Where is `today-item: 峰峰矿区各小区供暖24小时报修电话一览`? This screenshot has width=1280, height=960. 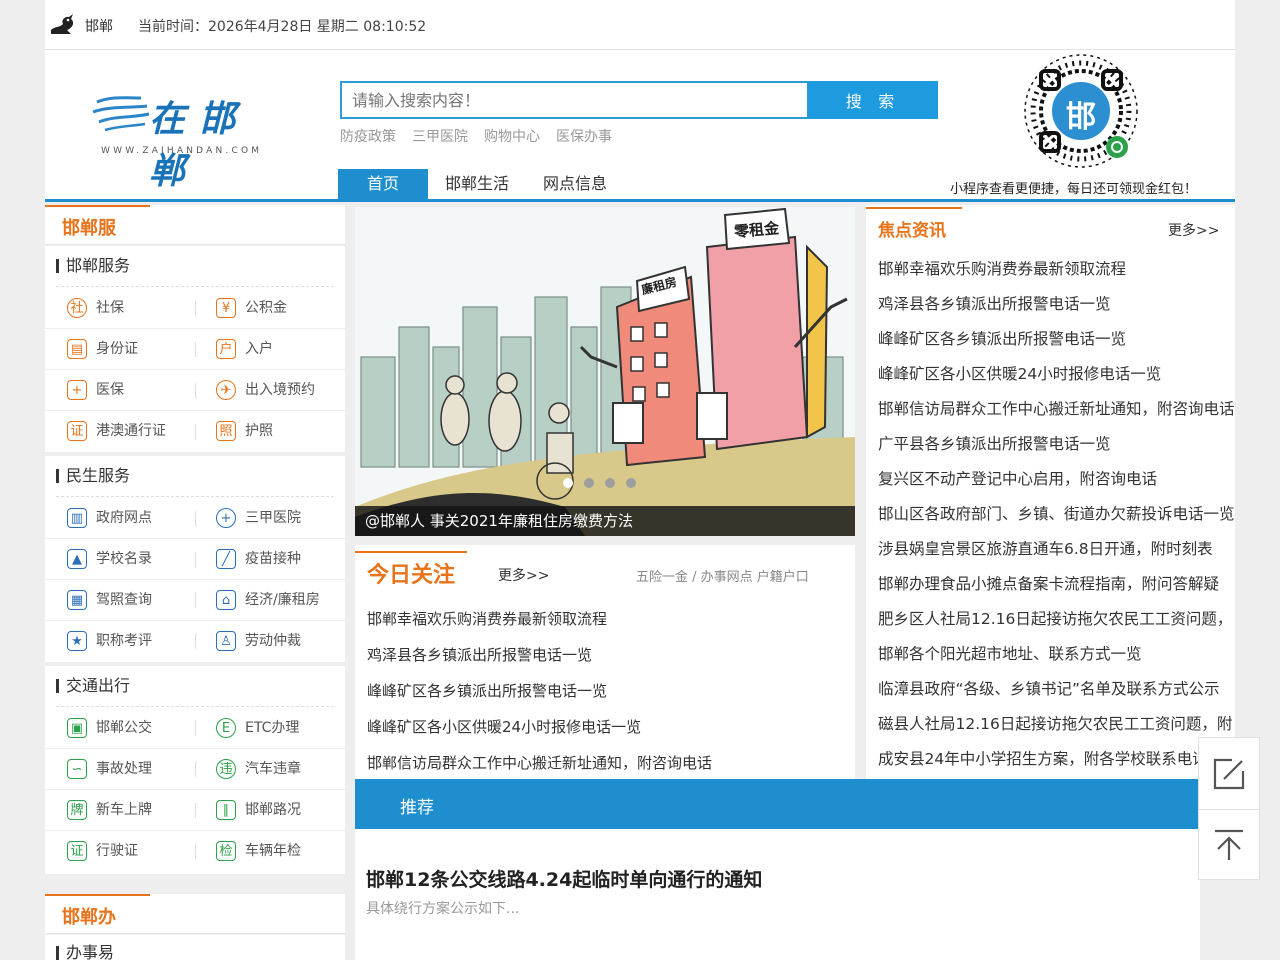 today-item: 峰峰矿区各小区供暖24小时报修电话一览 is located at coordinates (539, 727).